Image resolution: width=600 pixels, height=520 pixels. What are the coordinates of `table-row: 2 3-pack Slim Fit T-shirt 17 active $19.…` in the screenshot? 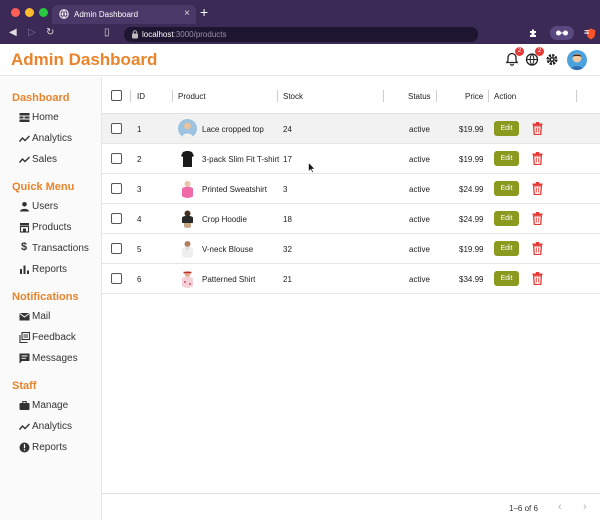 It's located at (351, 159).